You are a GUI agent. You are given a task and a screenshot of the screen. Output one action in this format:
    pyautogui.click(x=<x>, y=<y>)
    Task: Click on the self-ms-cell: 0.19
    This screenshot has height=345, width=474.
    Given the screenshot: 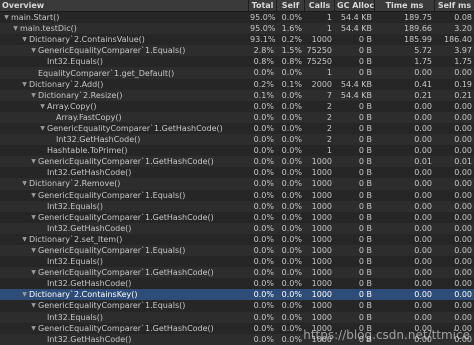 What is the action you would take?
    pyautogui.click(x=463, y=84)
    